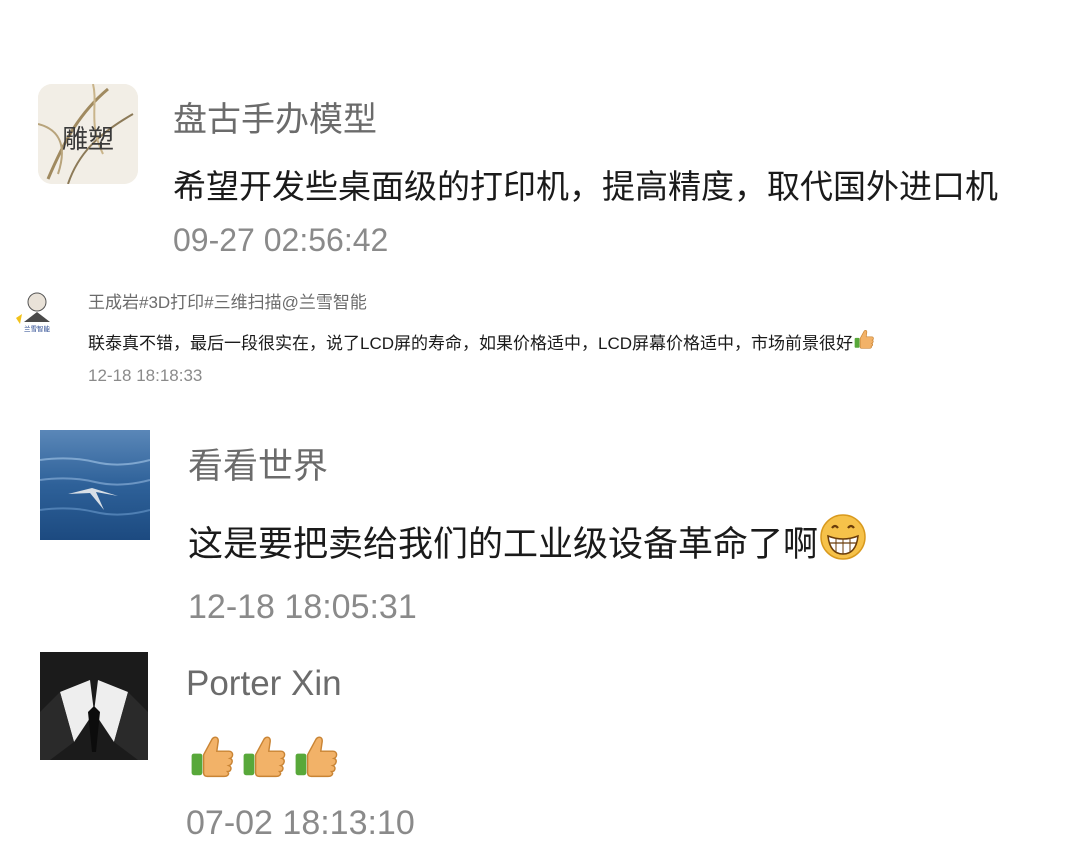 Image resolution: width=1080 pixels, height=856 pixels. What do you see at coordinates (302, 607) in the screenshot?
I see `timestamp: 12-18 18:05:31` at bounding box center [302, 607].